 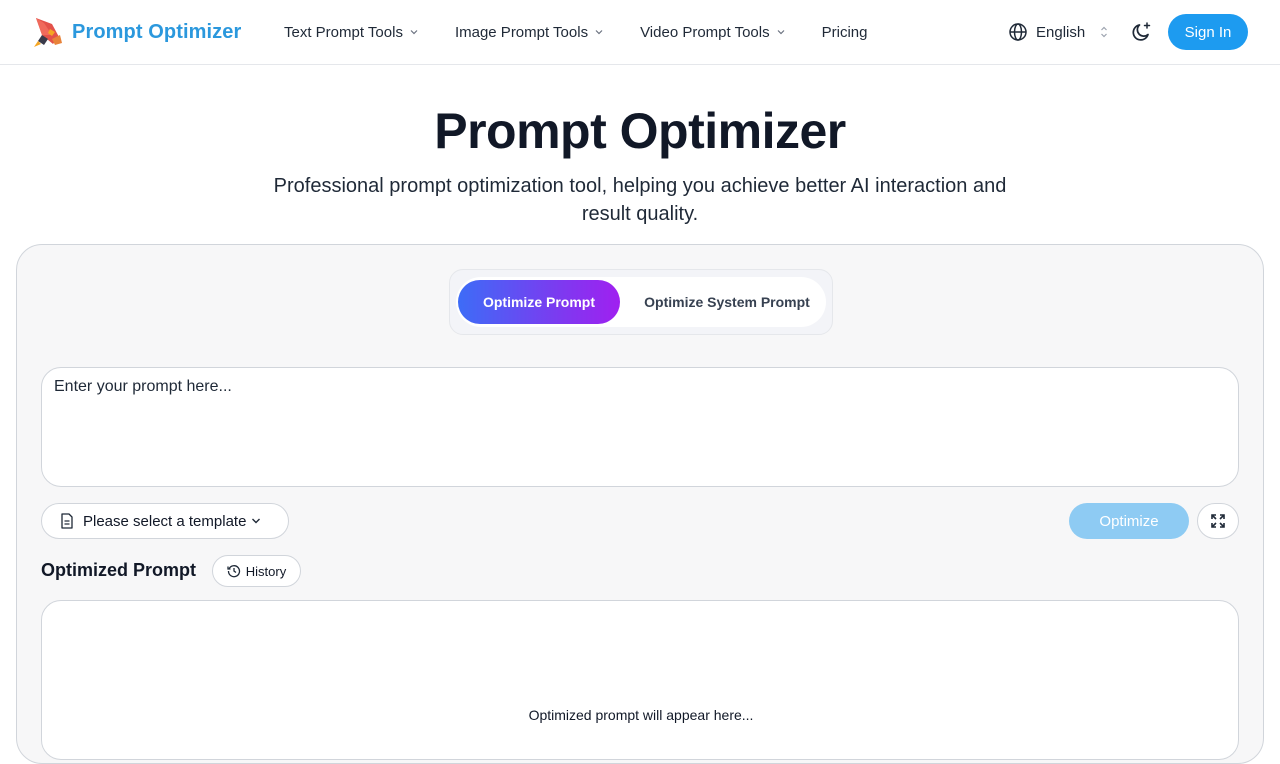 I want to click on nav-label: Pricing, so click(x=844, y=32).